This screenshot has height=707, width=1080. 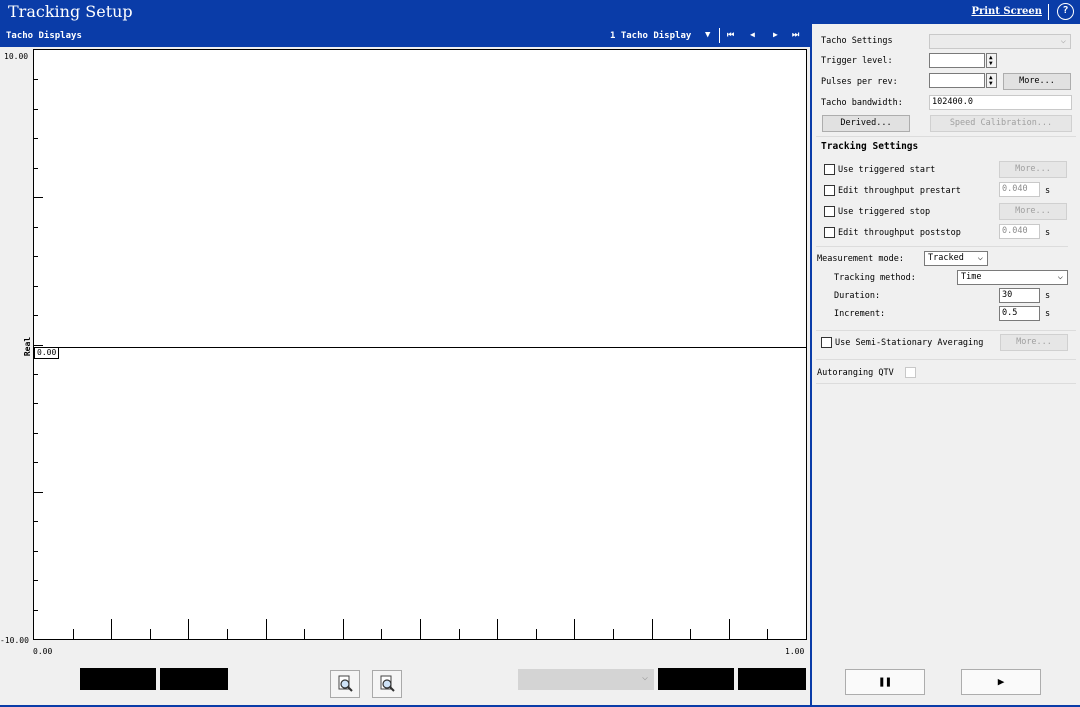 What do you see at coordinates (1065, 11) in the screenshot?
I see `help-icon: ?` at bounding box center [1065, 11].